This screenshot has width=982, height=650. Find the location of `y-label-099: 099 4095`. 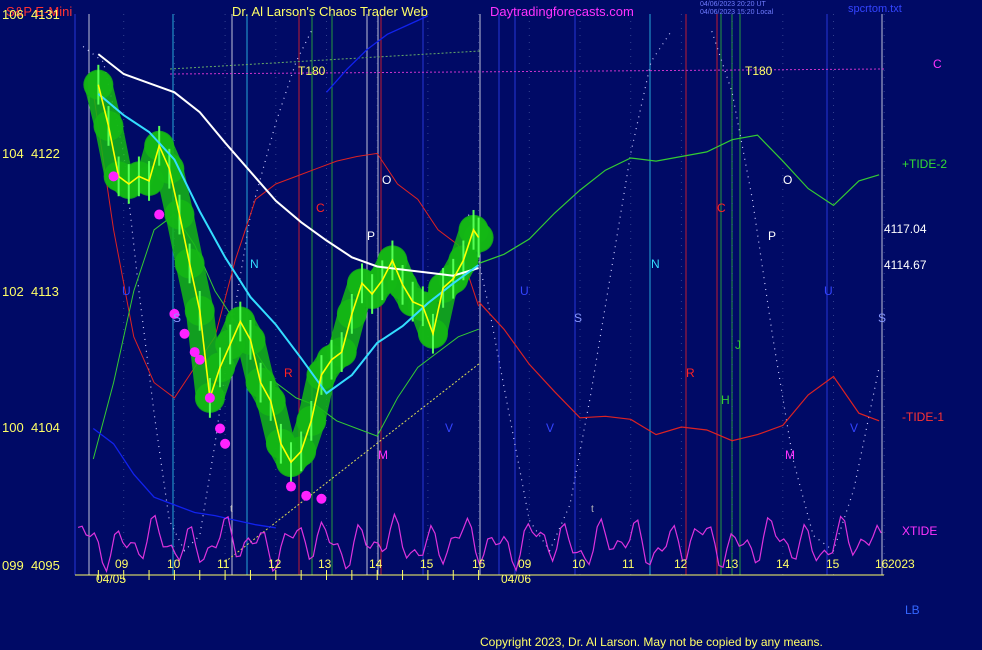

y-label-099: 099 4095 is located at coordinates (31, 565).